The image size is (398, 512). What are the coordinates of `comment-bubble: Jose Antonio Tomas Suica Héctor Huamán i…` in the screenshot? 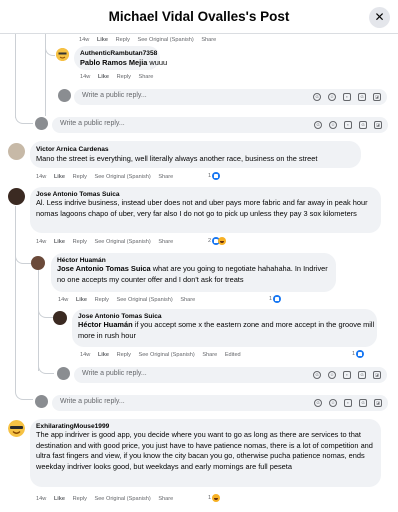 It's located at (224, 328).